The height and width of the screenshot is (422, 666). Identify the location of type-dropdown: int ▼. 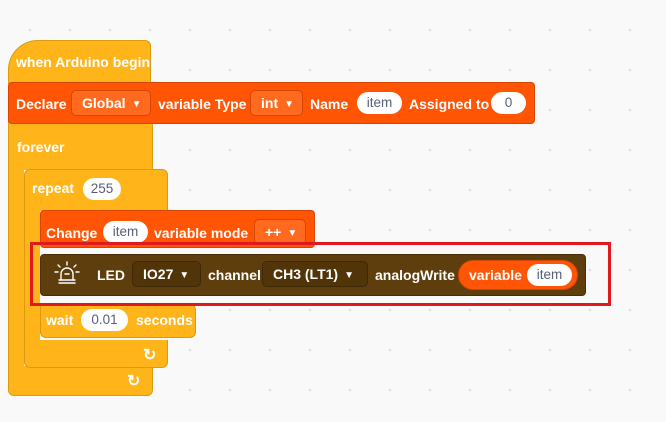
(276, 103).